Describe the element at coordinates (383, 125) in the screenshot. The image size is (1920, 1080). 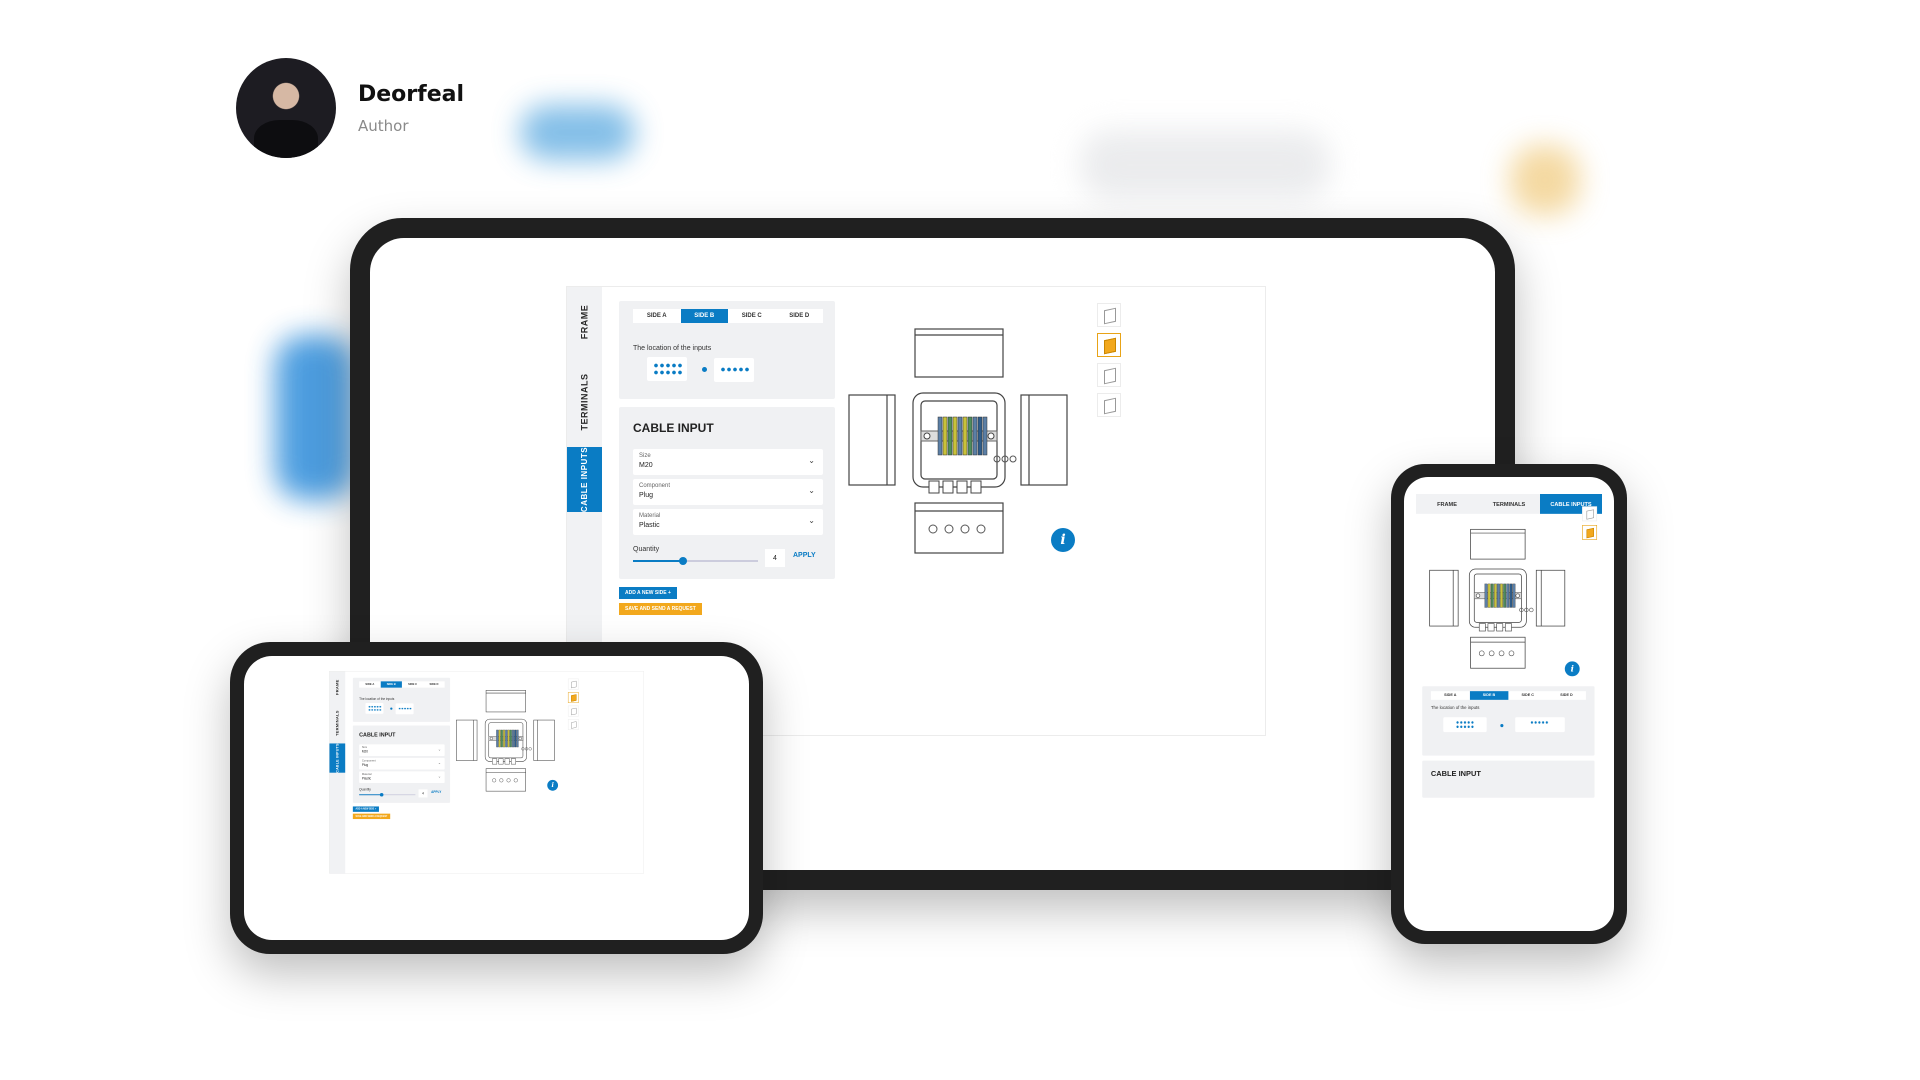
I see `author-role: Author` at that location.